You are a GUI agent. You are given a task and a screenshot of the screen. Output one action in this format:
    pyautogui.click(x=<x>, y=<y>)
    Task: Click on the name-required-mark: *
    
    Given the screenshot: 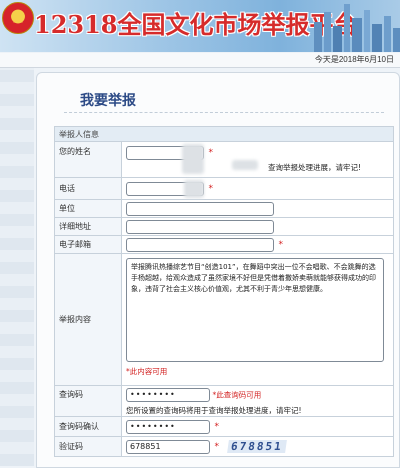 What is the action you would take?
    pyautogui.click(x=211, y=153)
    